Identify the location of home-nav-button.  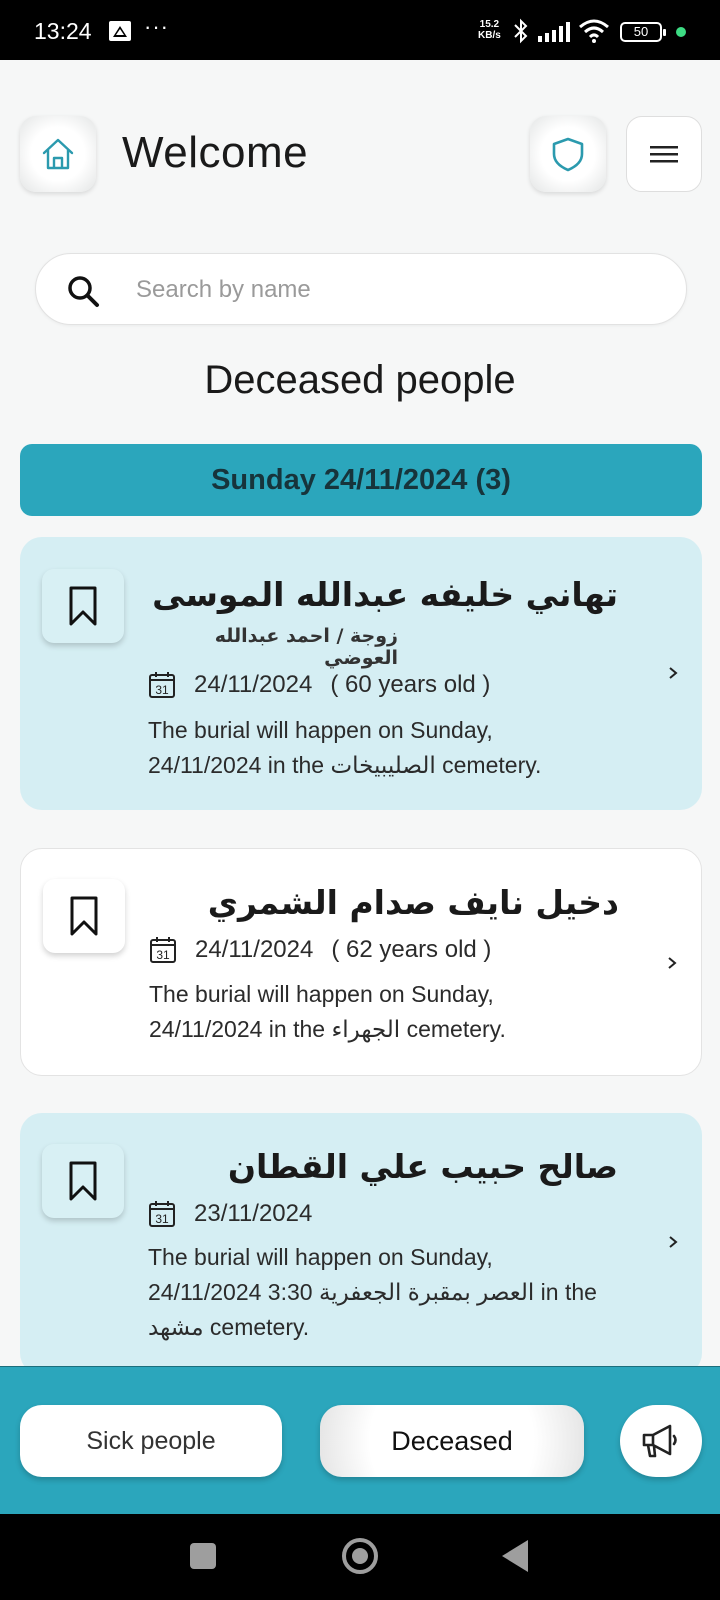
(360, 1556).